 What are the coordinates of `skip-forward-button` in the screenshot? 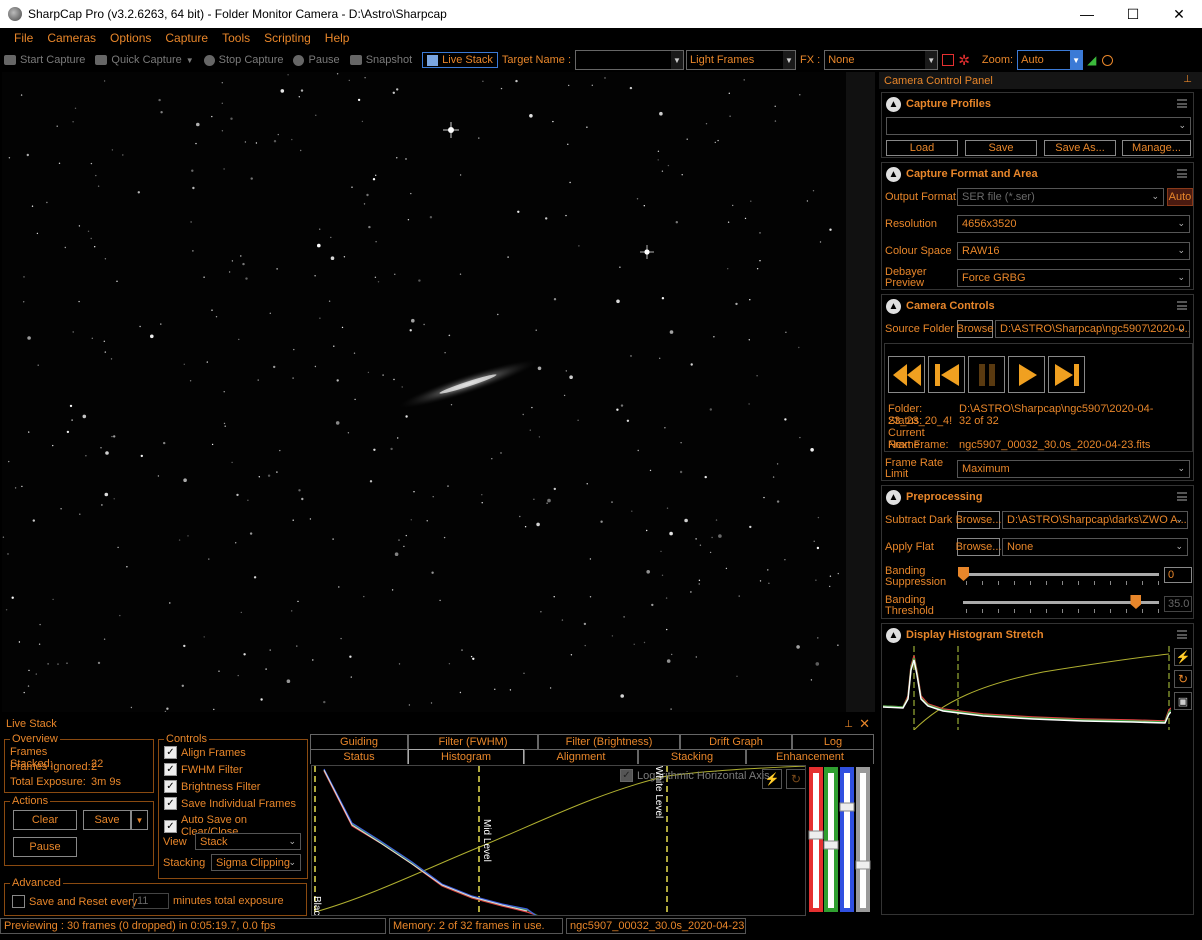 It's located at (1066, 374).